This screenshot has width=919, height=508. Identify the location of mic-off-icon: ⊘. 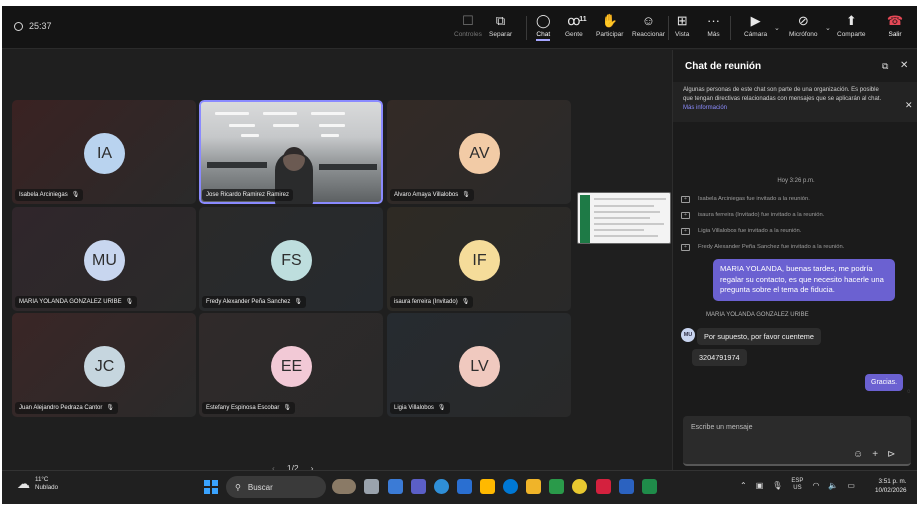
(803, 20).